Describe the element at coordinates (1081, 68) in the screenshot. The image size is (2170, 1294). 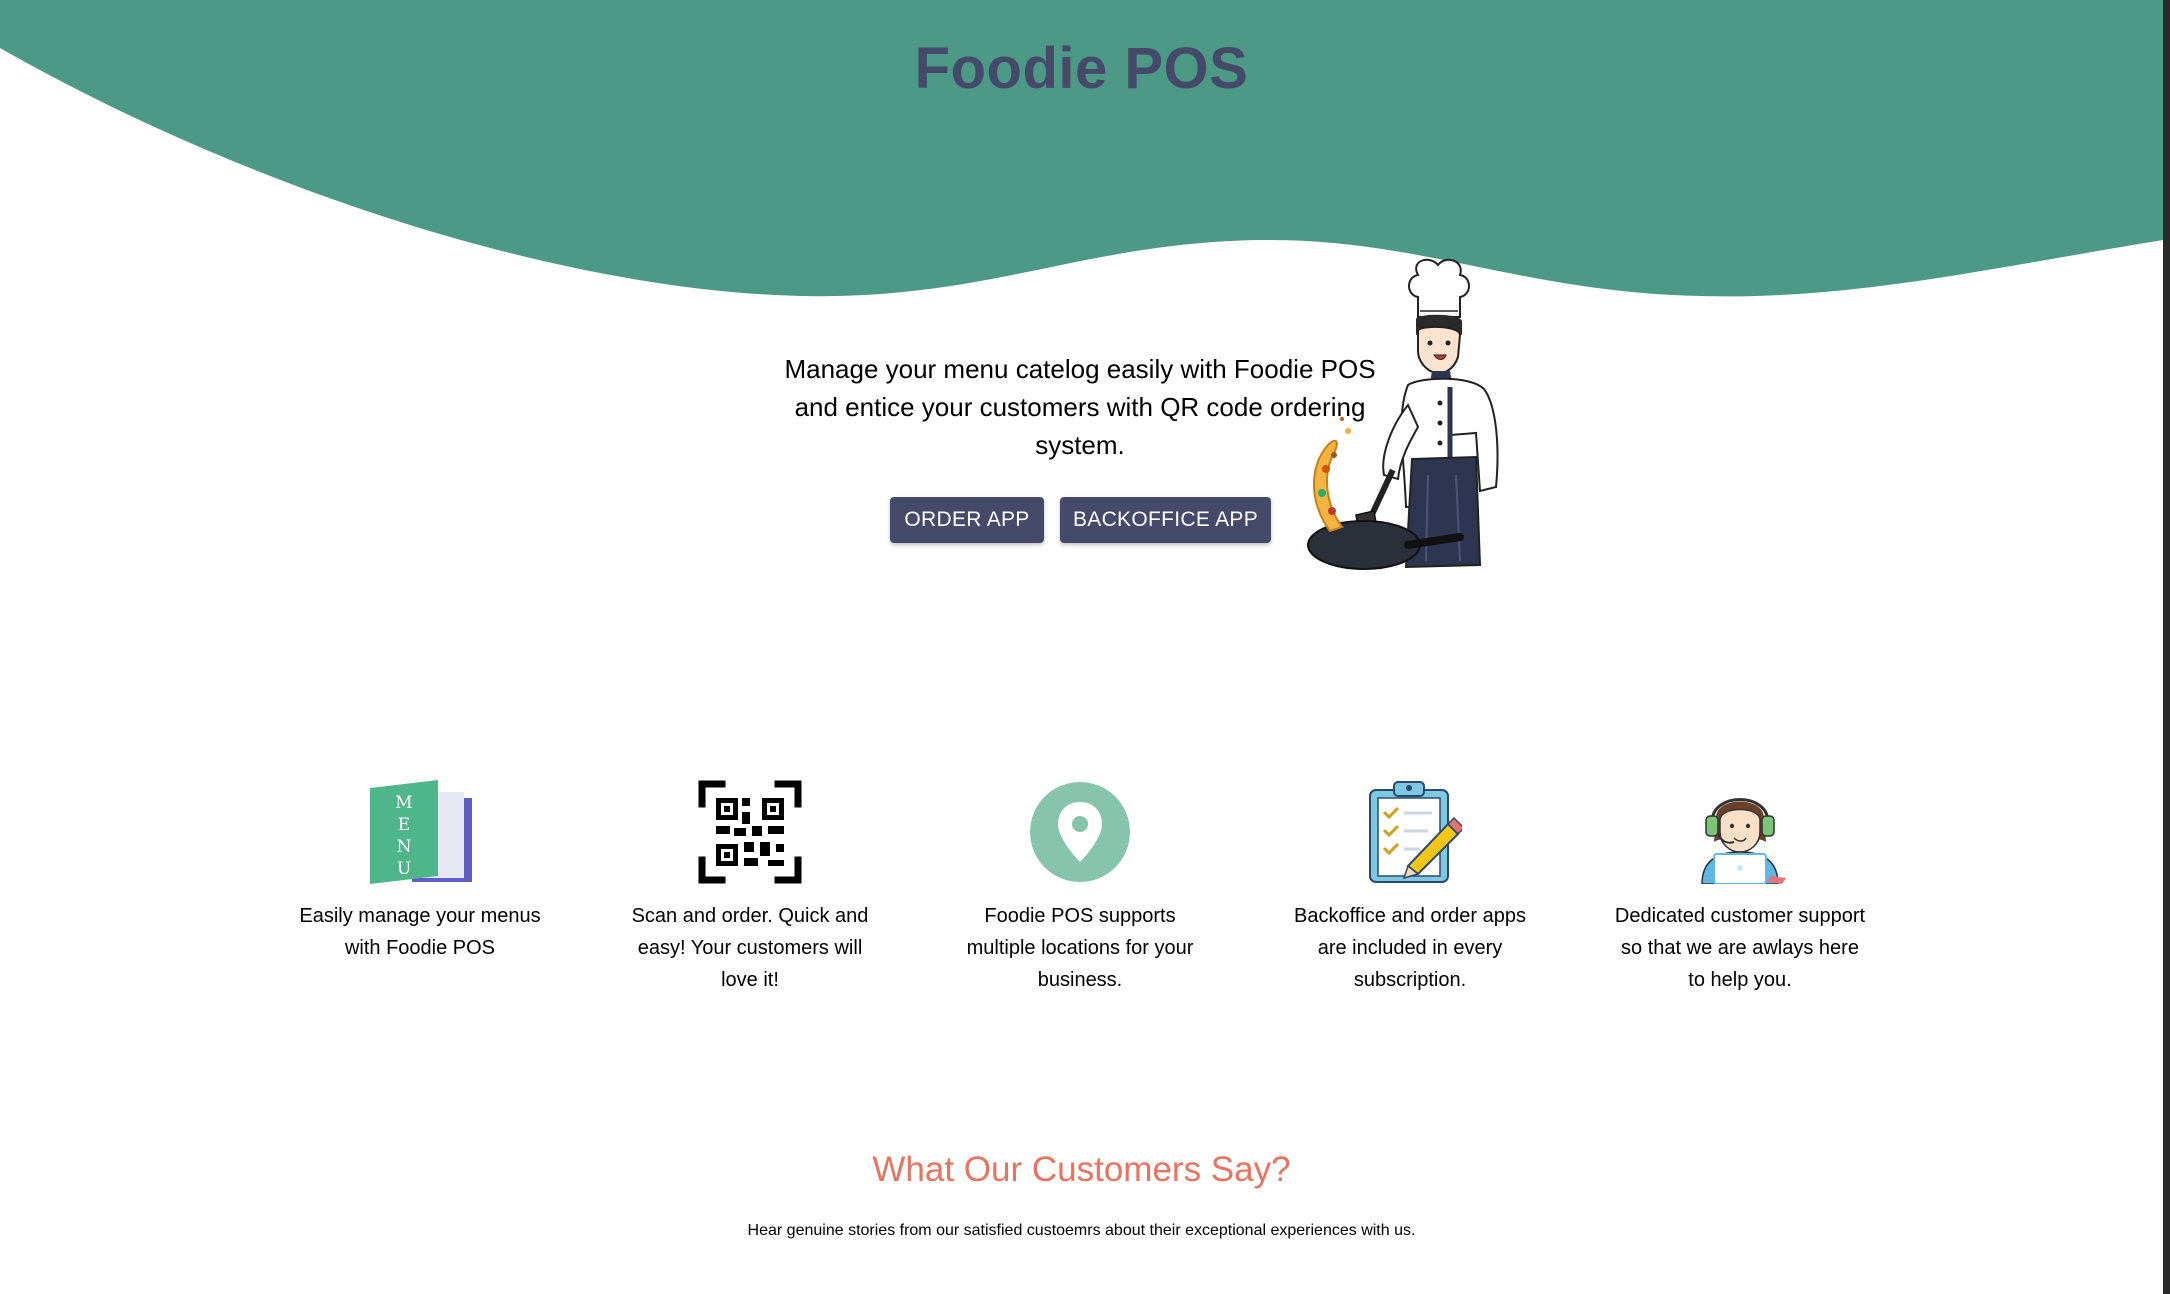
I see `brand-title: Foodie POS` at that location.